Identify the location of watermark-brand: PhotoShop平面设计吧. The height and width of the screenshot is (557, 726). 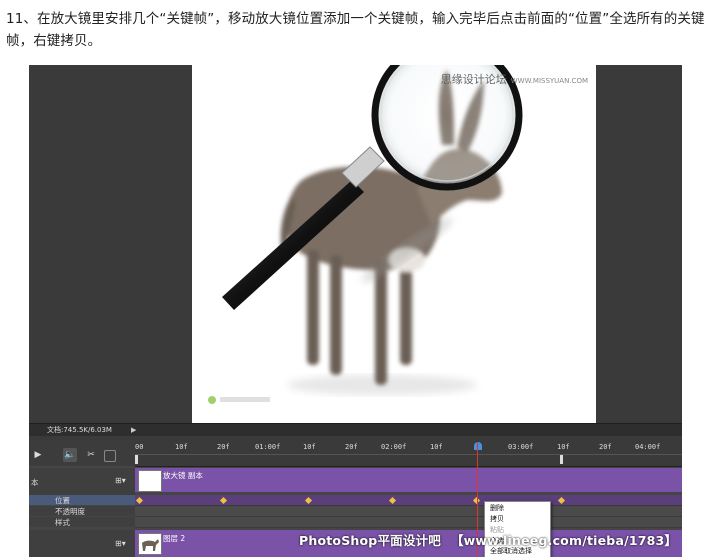
(370, 540).